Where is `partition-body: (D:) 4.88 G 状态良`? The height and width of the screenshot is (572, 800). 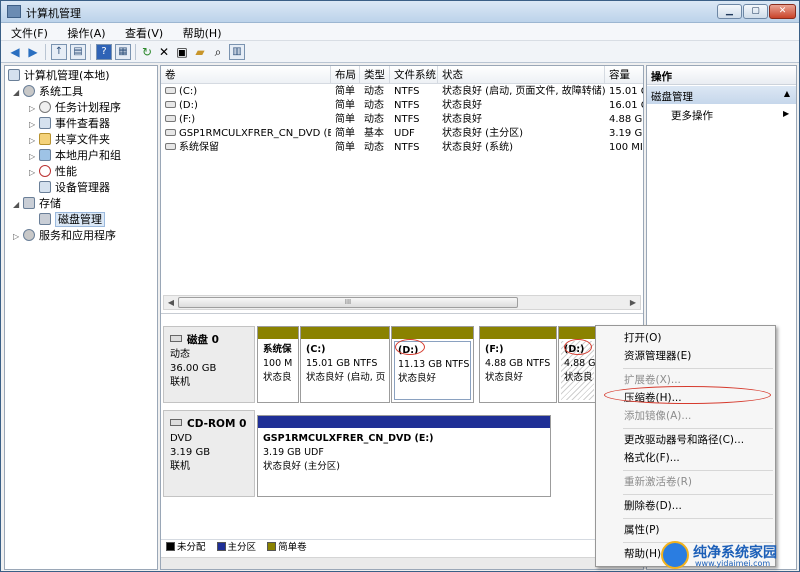 partition-body: (D:) 4.88 G 状态良 is located at coordinates (578, 370).